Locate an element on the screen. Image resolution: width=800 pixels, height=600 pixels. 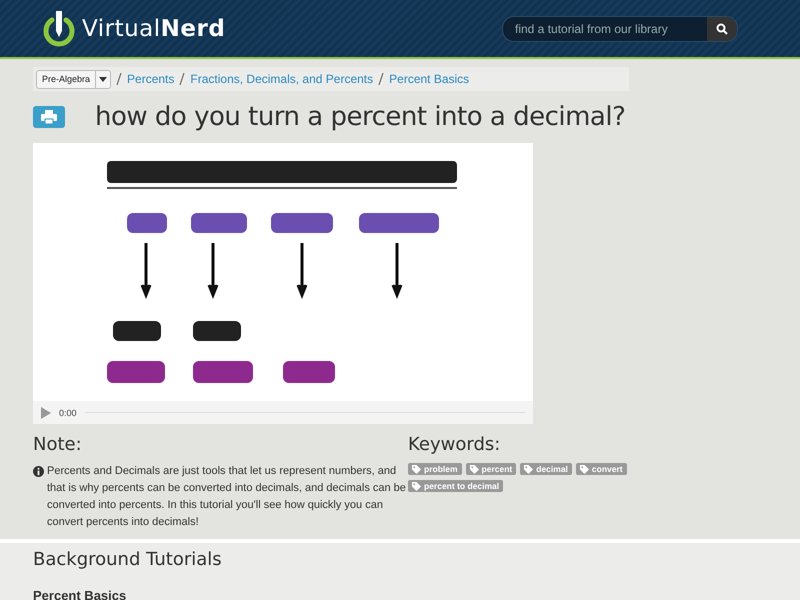
search-icon is located at coordinates (722, 28).